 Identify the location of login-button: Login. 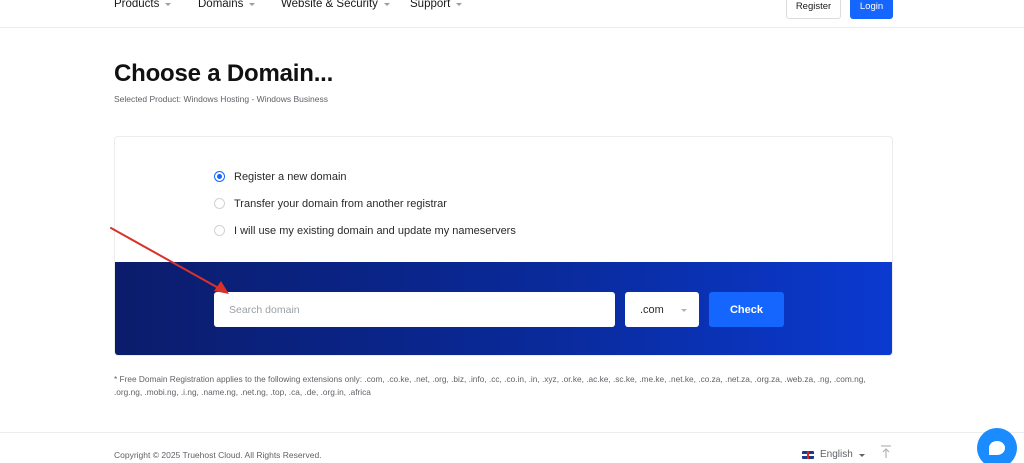
(871, 9).